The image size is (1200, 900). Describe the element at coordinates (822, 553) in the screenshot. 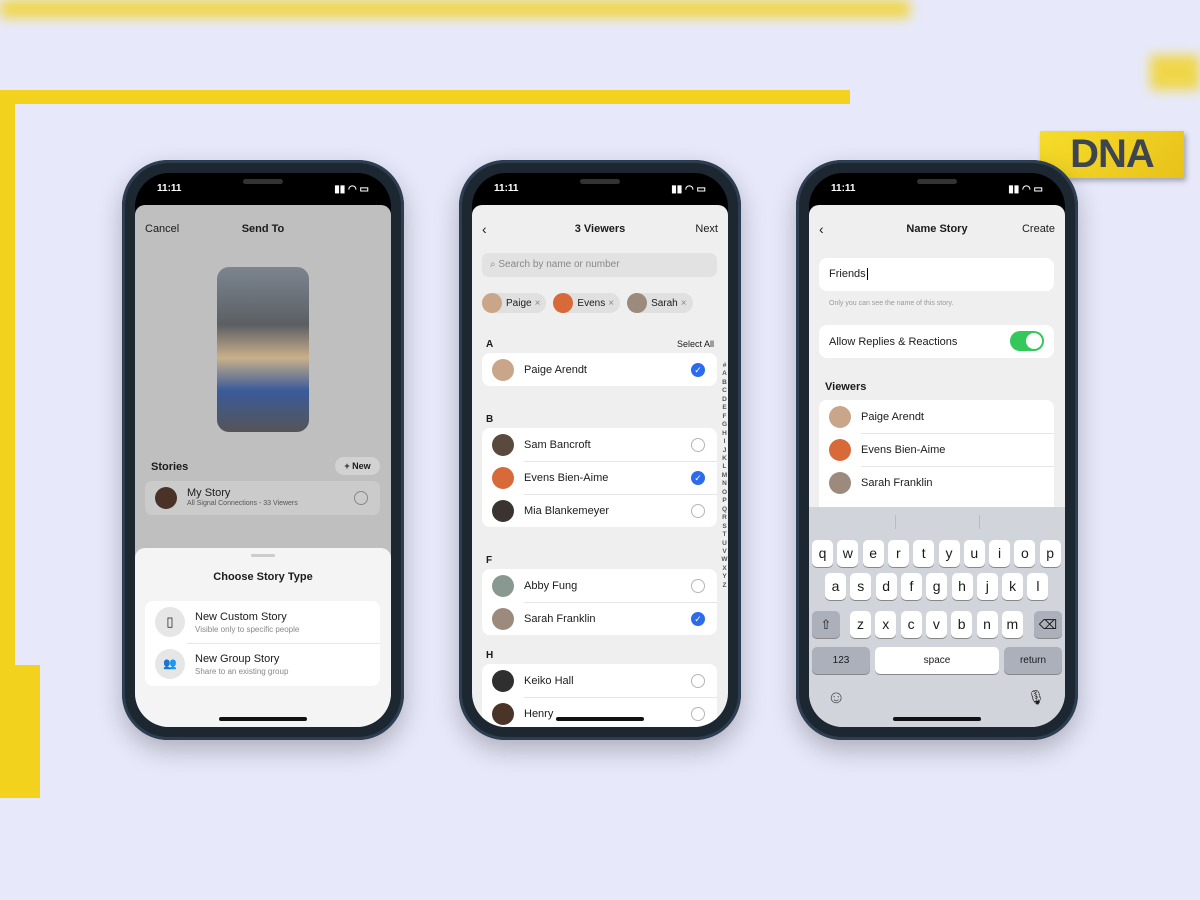

I see `key-q: q` at that location.